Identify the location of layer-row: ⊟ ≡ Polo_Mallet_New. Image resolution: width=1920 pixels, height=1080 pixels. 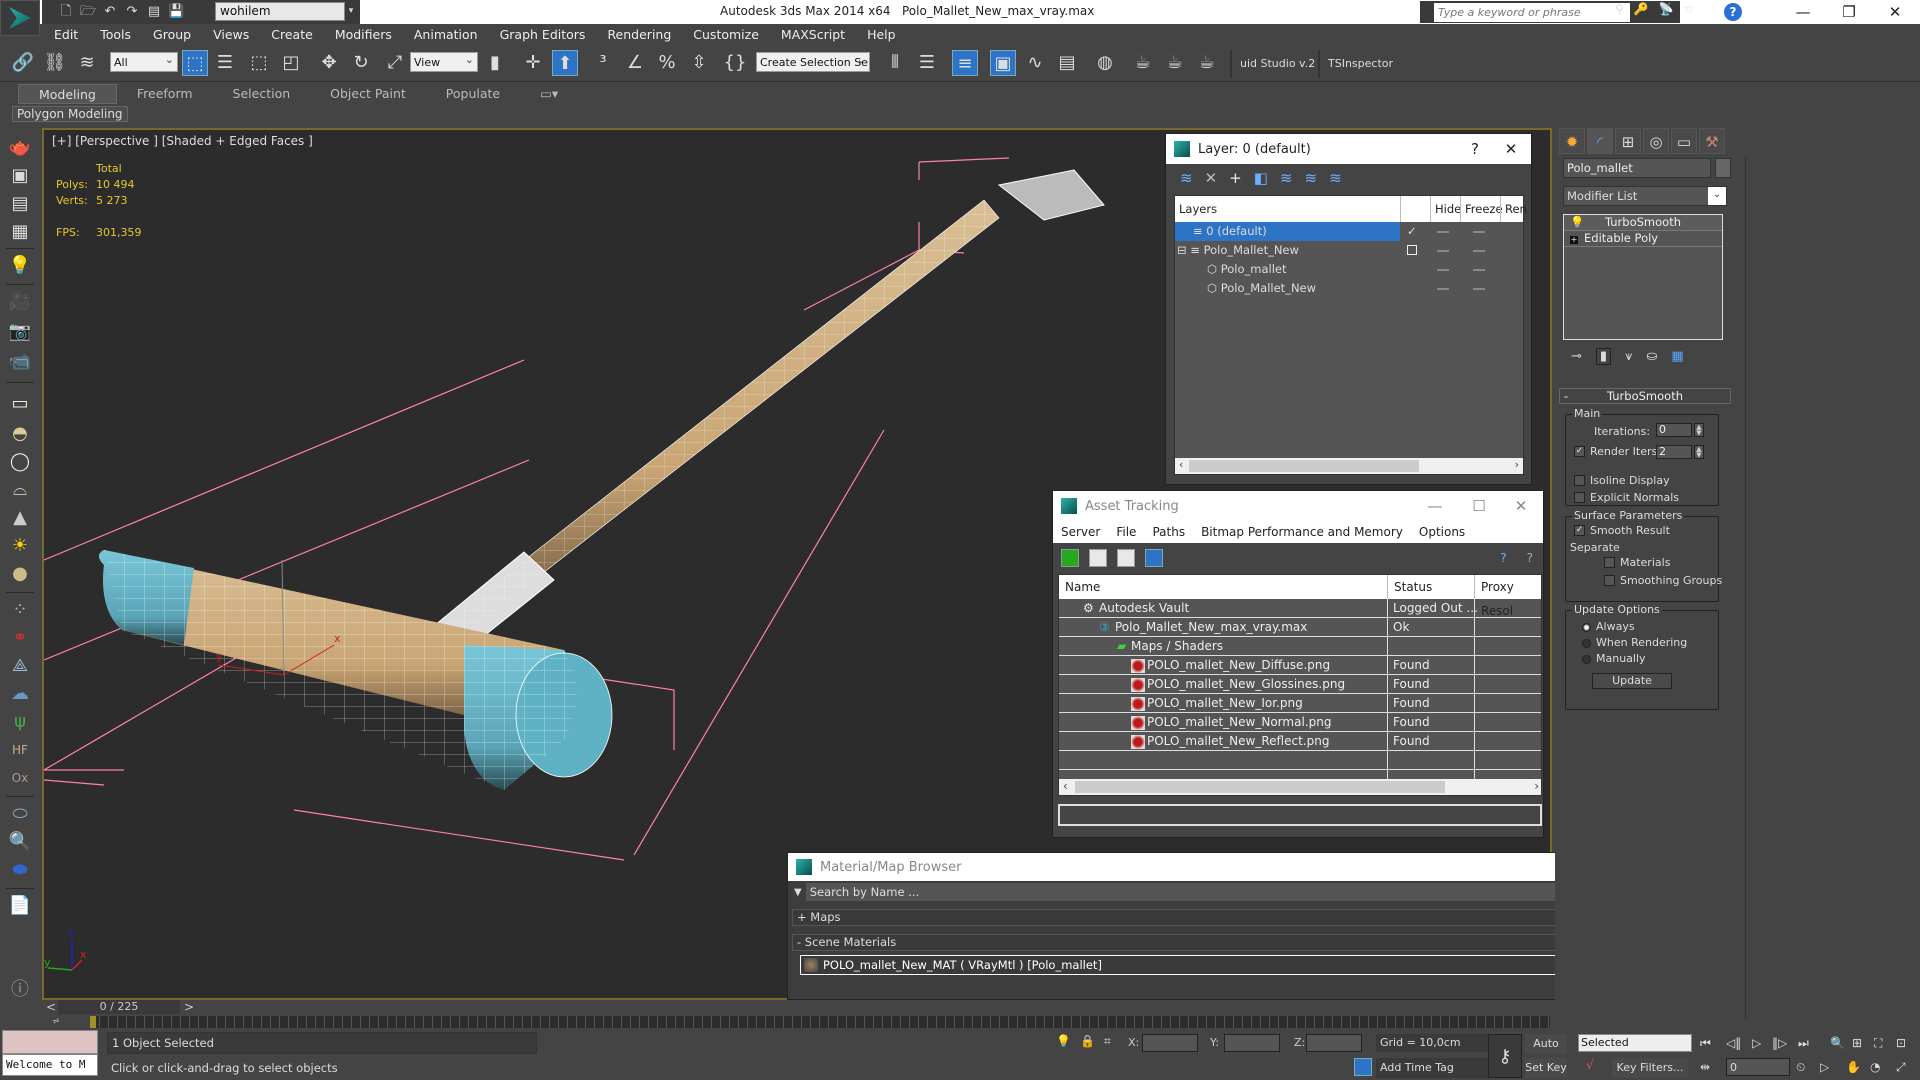
(1349, 250).